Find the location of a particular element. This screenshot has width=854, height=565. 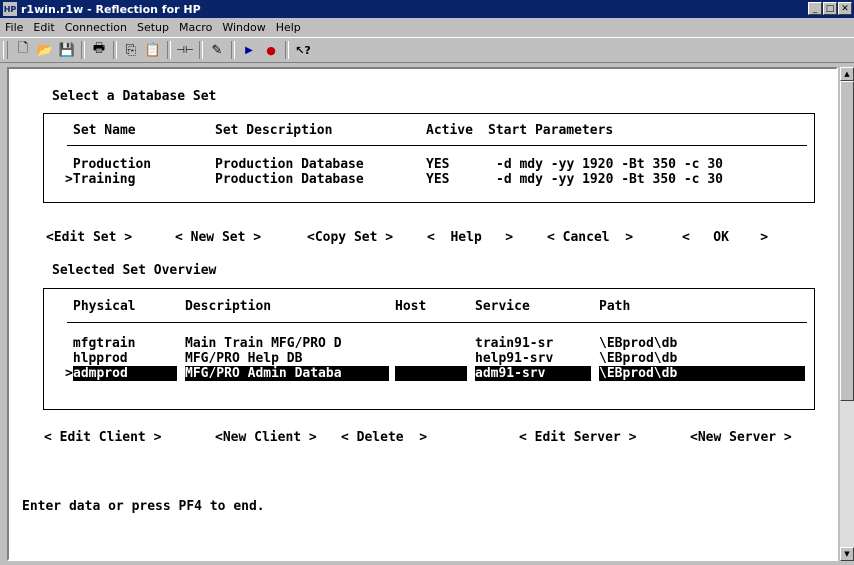

toolbar-grip is located at coordinates (5, 50).